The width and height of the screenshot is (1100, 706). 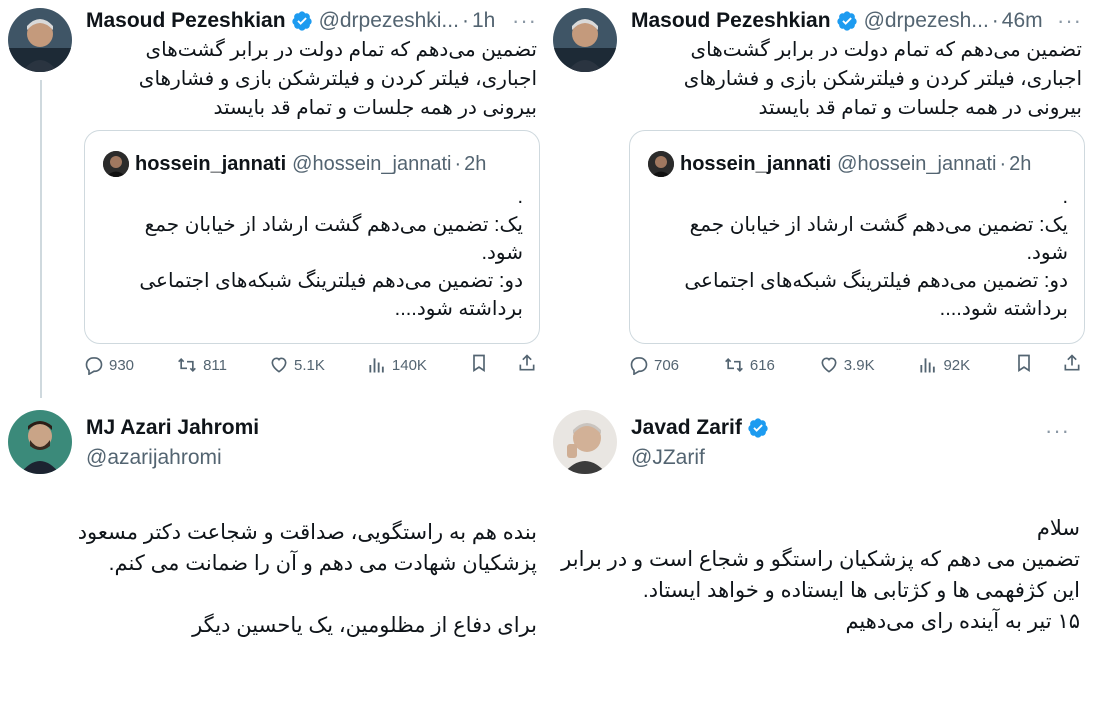 What do you see at coordinates (1022, 21) in the screenshot?
I see `timestamp: 46m` at bounding box center [1022, 21].